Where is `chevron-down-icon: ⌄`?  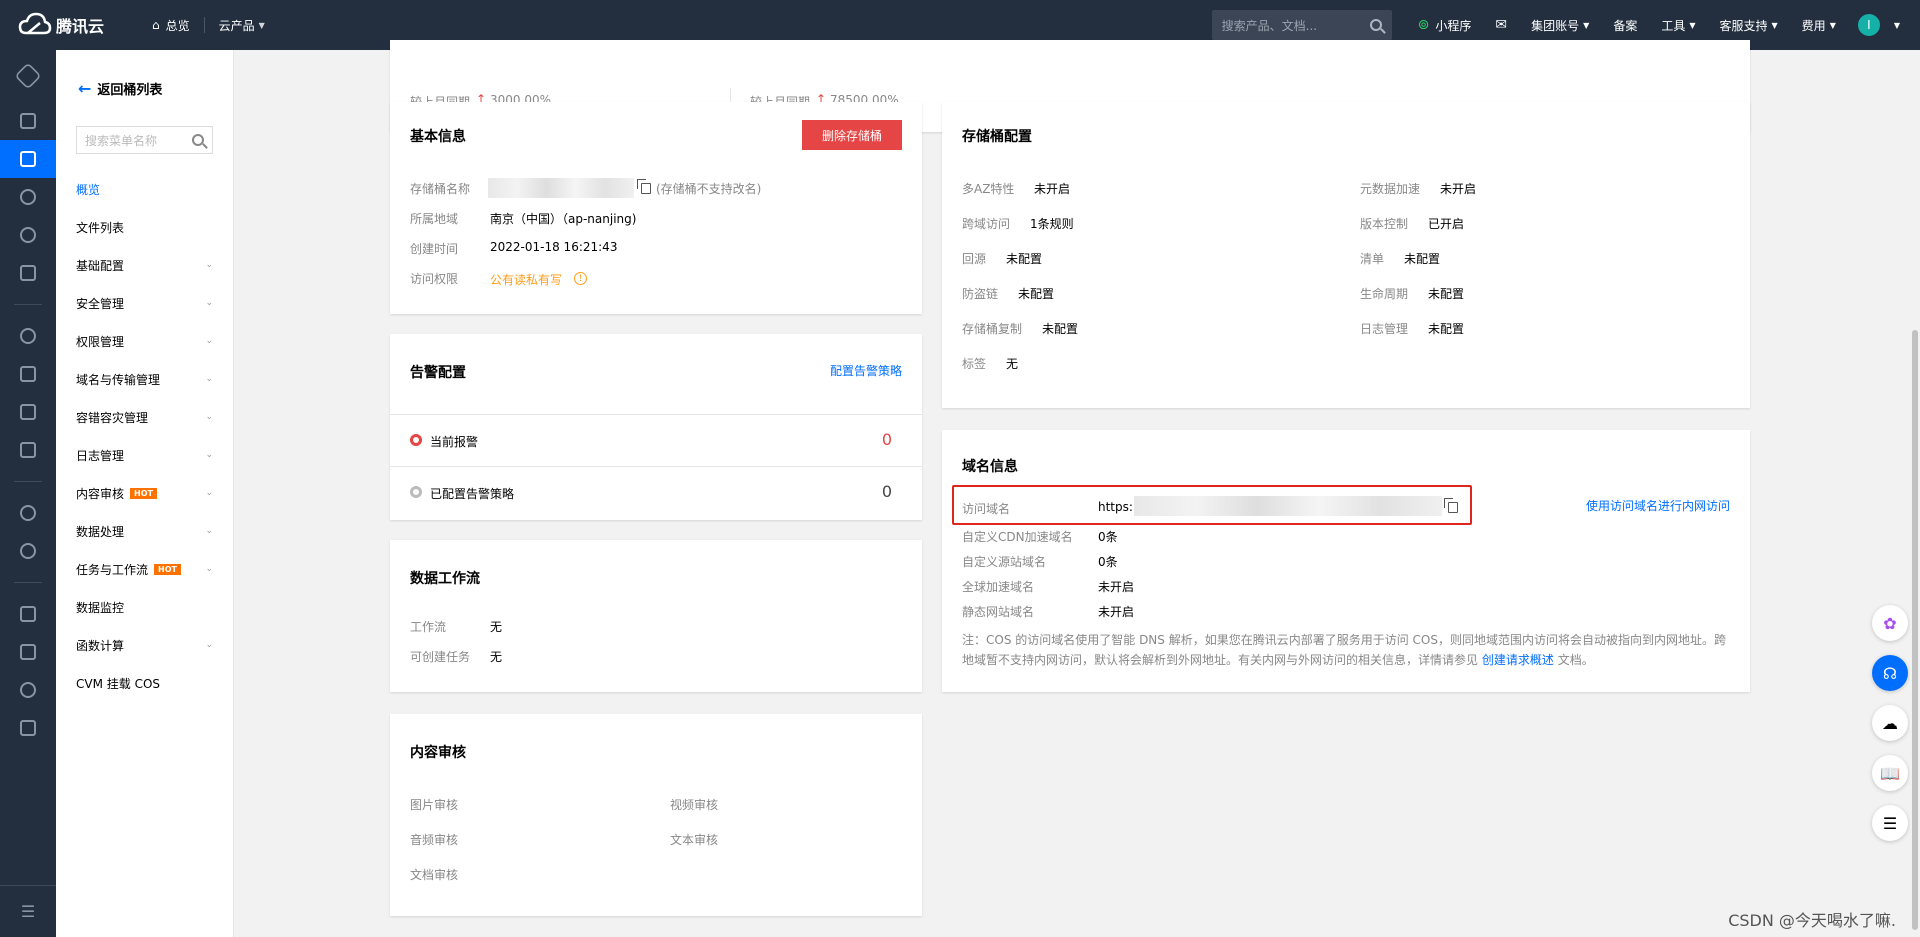
chevron-down-icon: ⌄ is located at coordinates (209, 569).